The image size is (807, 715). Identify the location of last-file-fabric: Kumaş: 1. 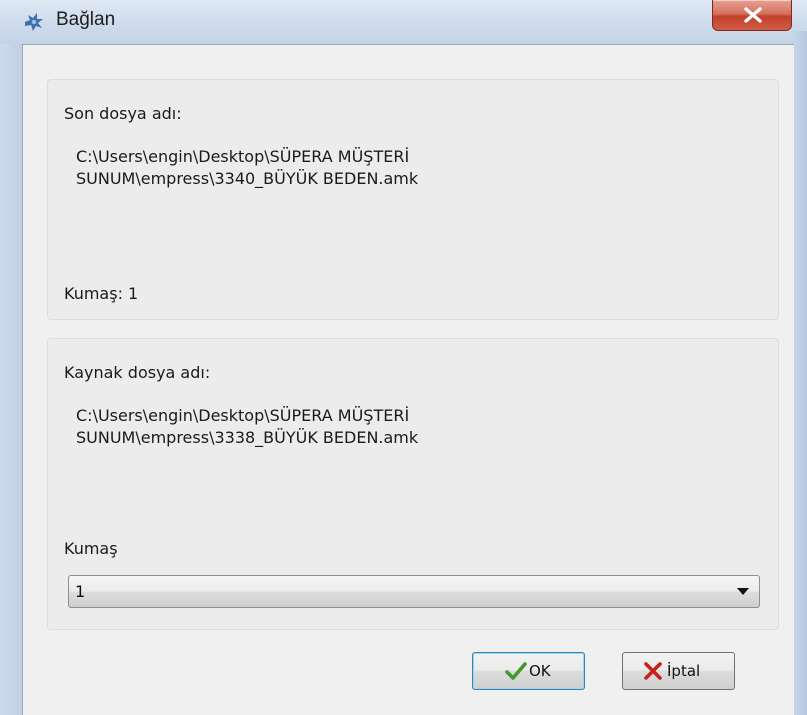
(101, 293).